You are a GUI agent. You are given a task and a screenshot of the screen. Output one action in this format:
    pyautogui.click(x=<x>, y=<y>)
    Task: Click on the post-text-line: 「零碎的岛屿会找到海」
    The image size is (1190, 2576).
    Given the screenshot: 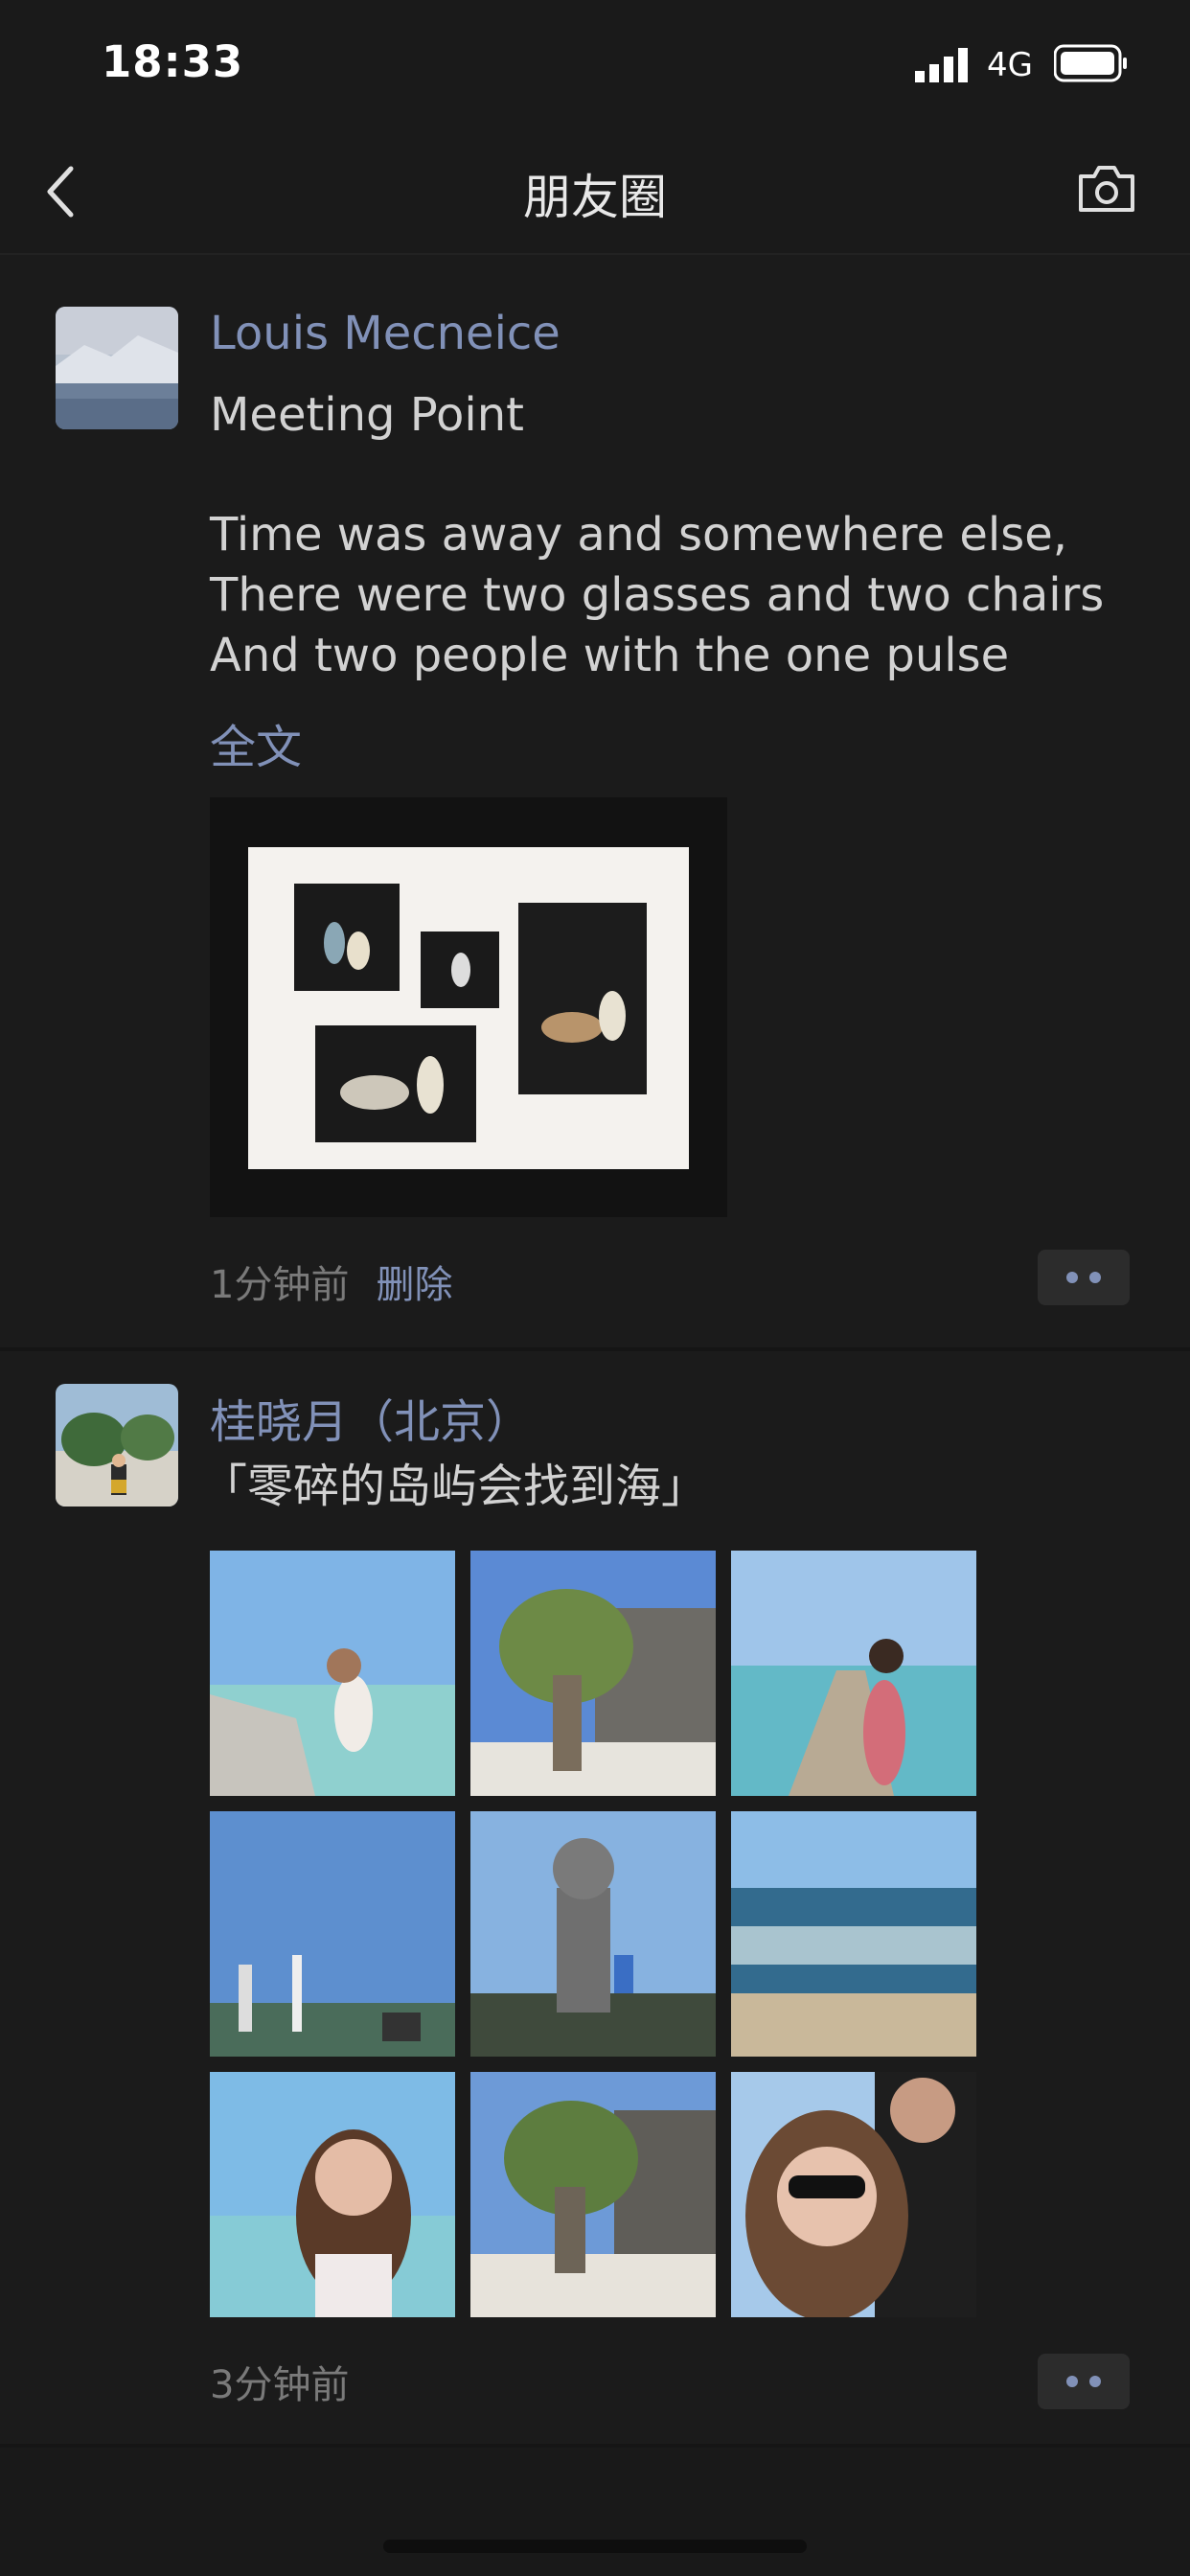 What is the action you would take?
    pyautogui.click(x=455, y=1486)
    